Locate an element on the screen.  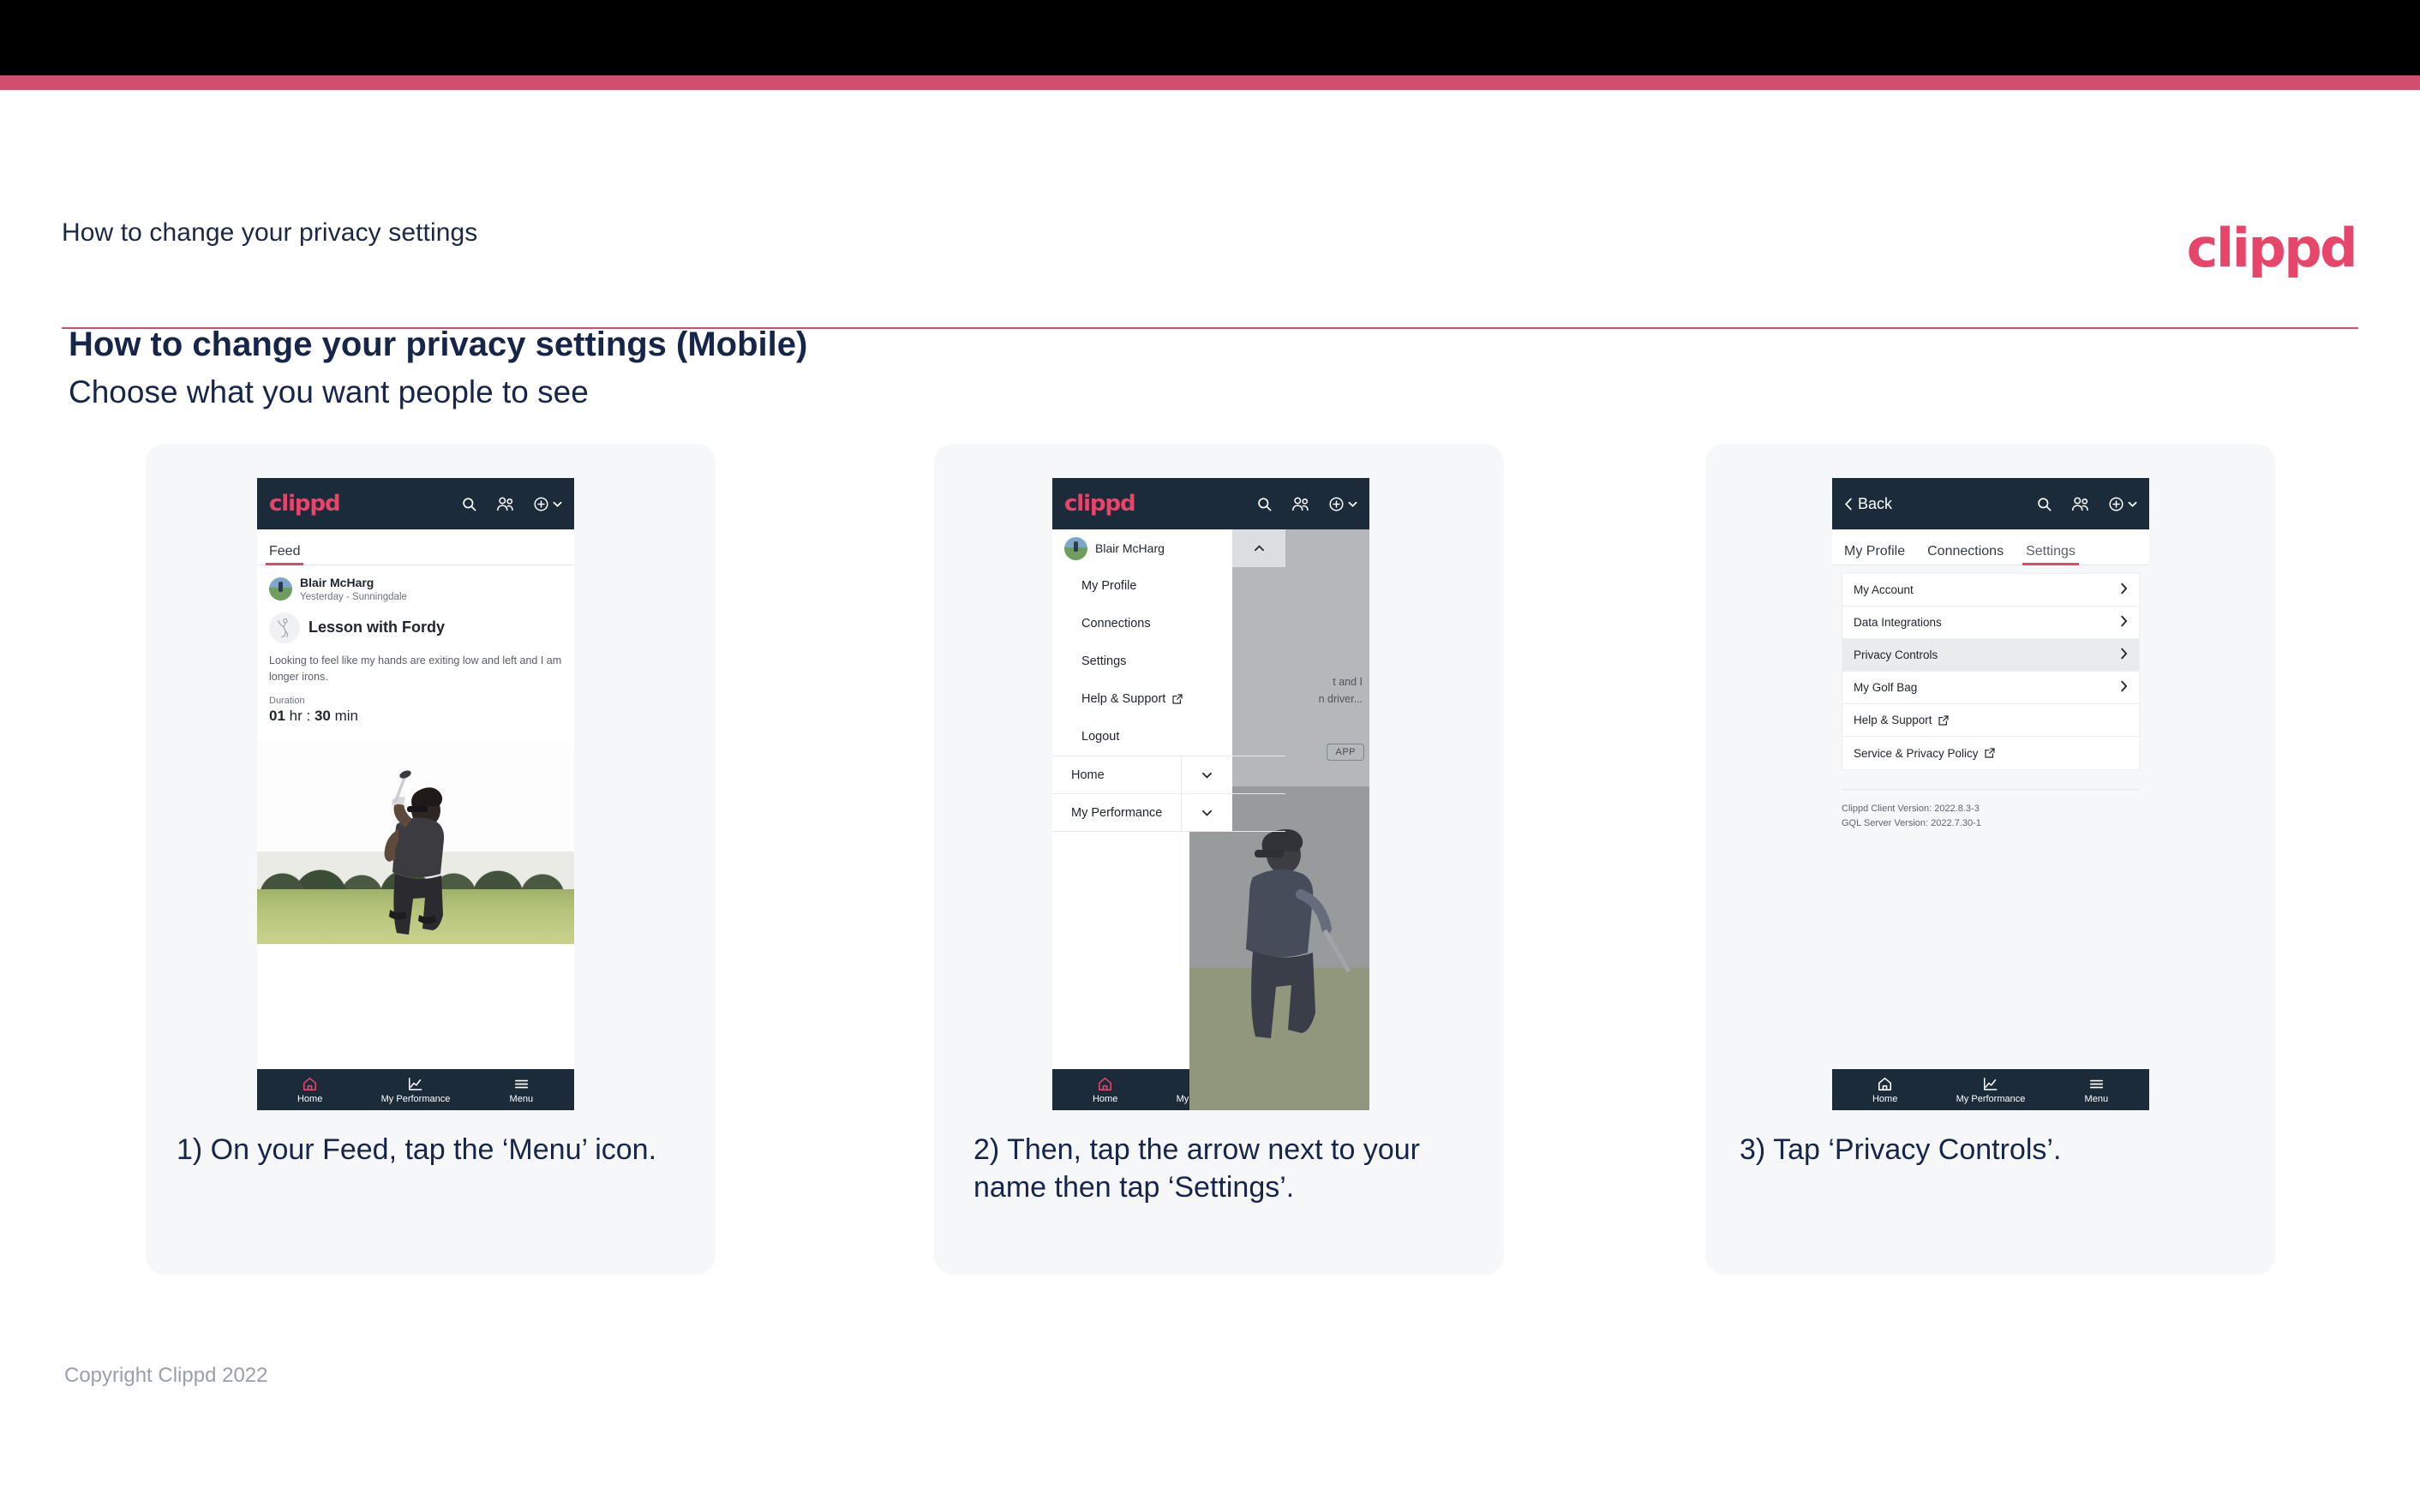
settings-row-privacy-controls: Privacy Controls is located at coordinates (1990, 655).